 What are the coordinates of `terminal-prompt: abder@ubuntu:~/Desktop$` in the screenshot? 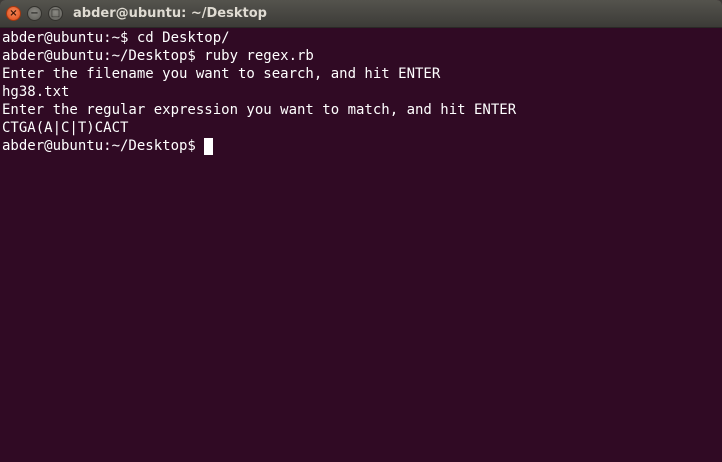 It's located at (103, 146).